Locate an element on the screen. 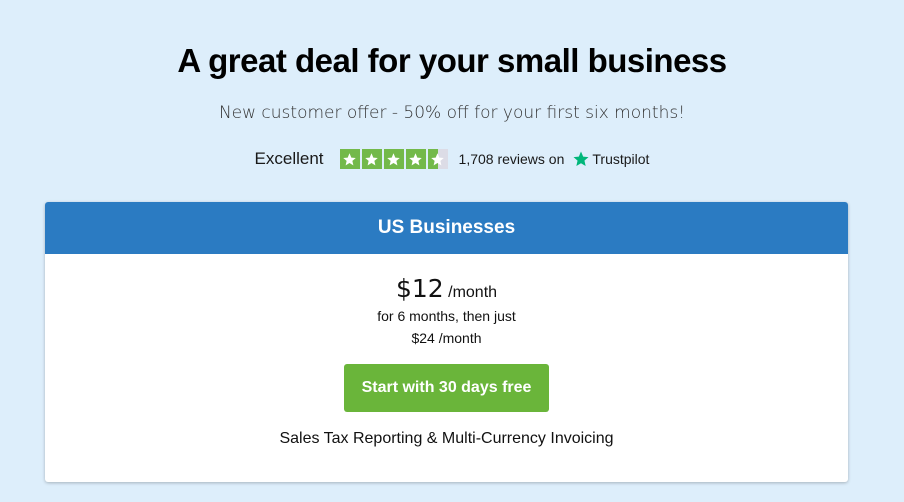 The height and width of the screenshot is (502, 904). half-star-icon is located at coordinates (437, 159).